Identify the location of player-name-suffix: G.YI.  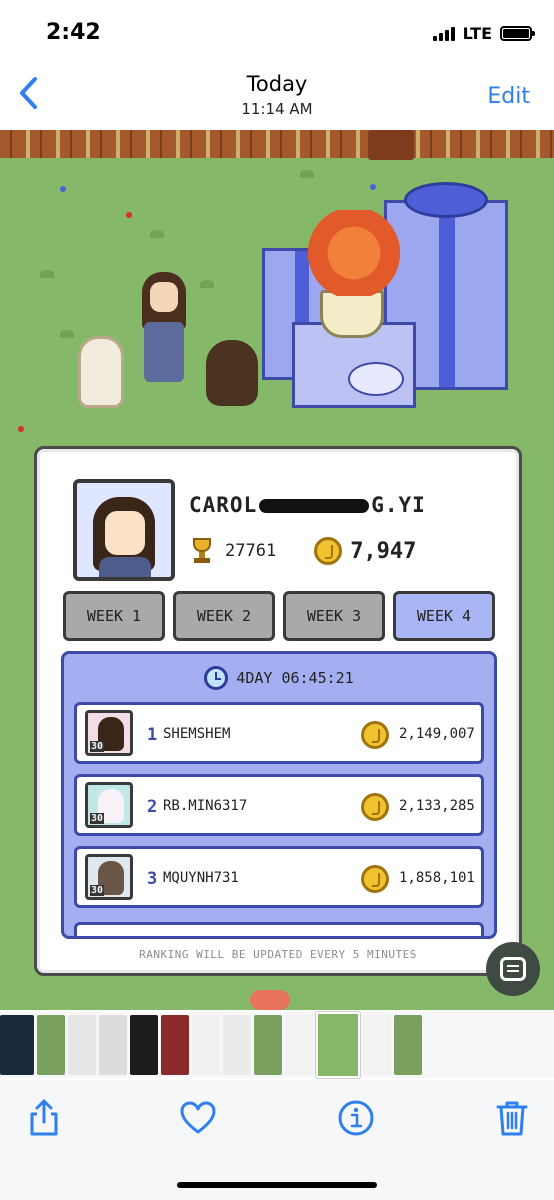
(398, 505).